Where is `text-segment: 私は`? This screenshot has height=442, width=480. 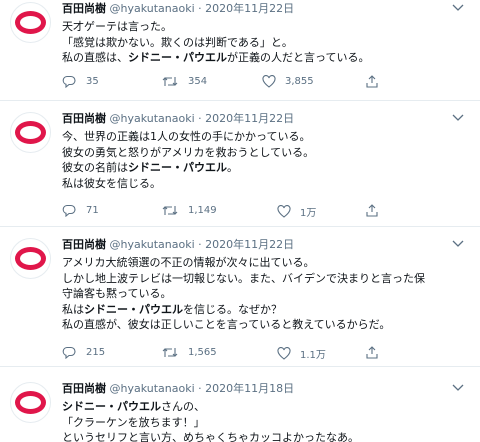
text-segment: 私は is located at coordinates (73, 309).